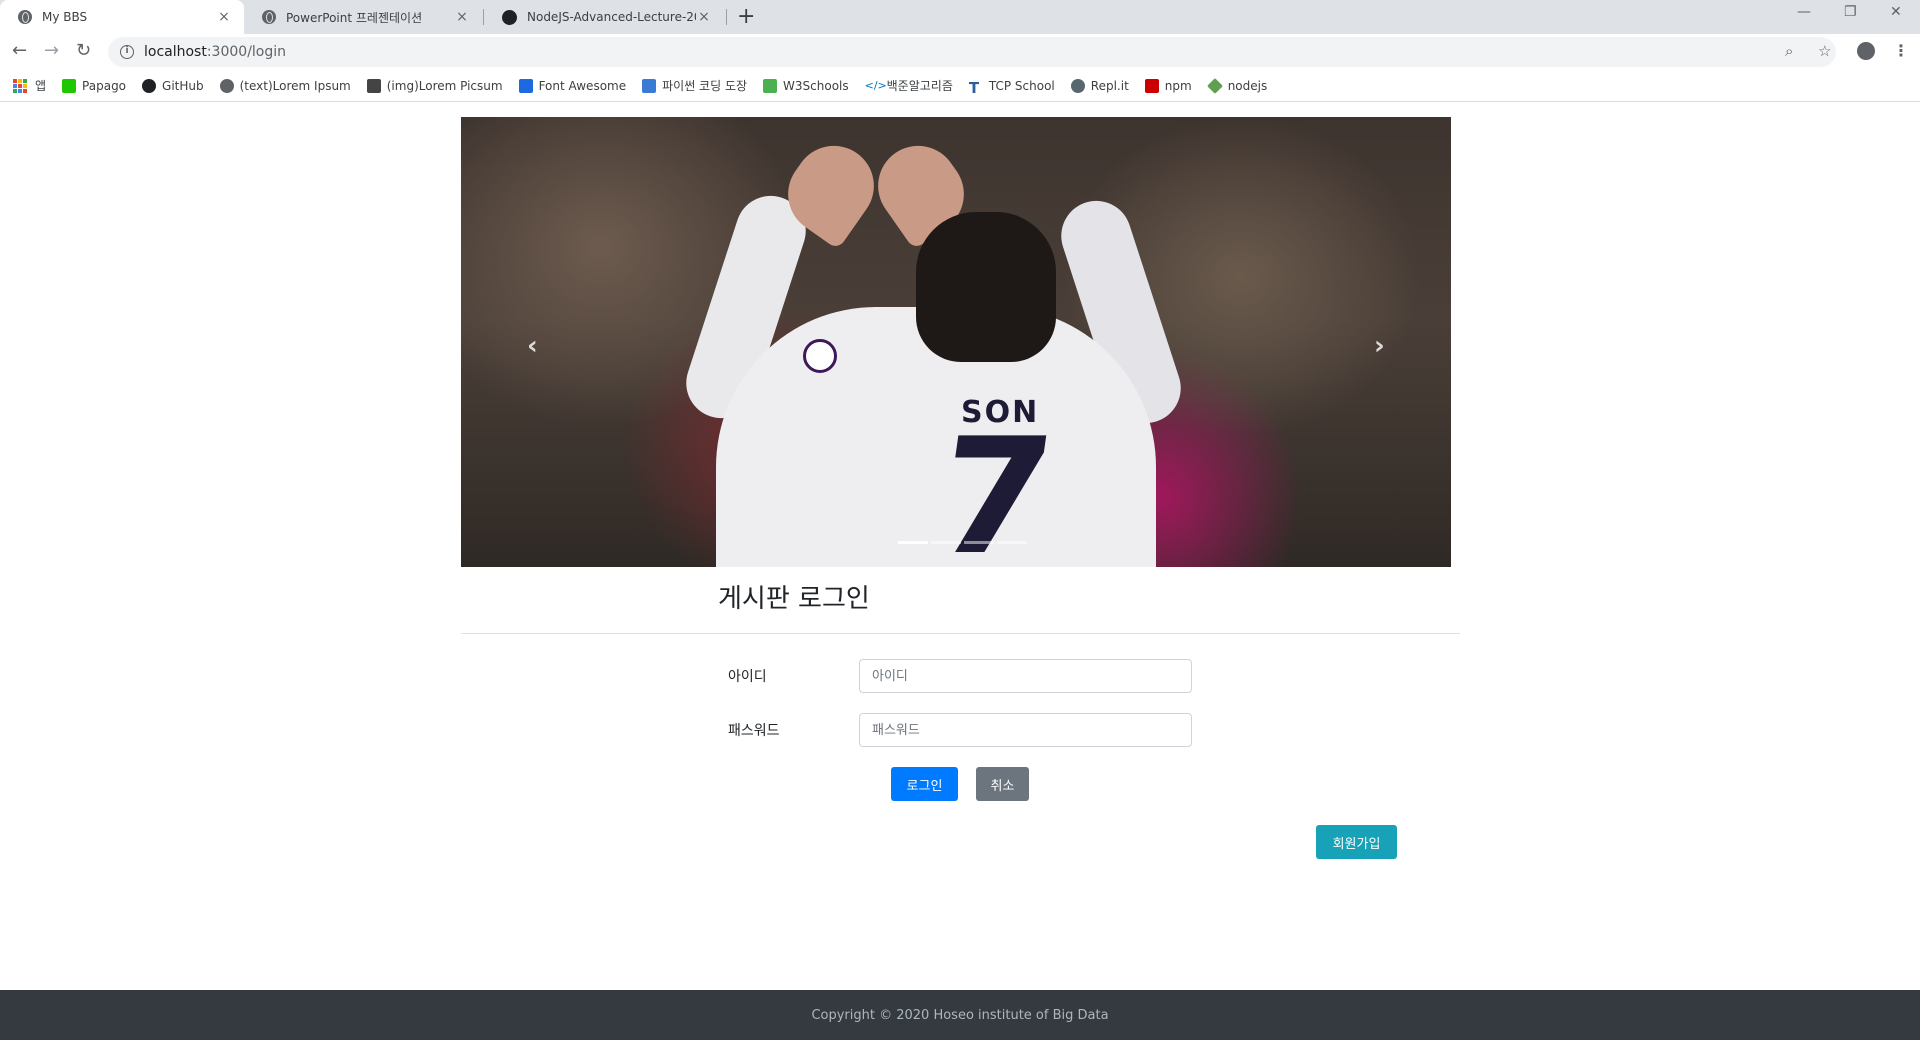  I want to click on bookmark-label: TCP School, so click(1021, 85).